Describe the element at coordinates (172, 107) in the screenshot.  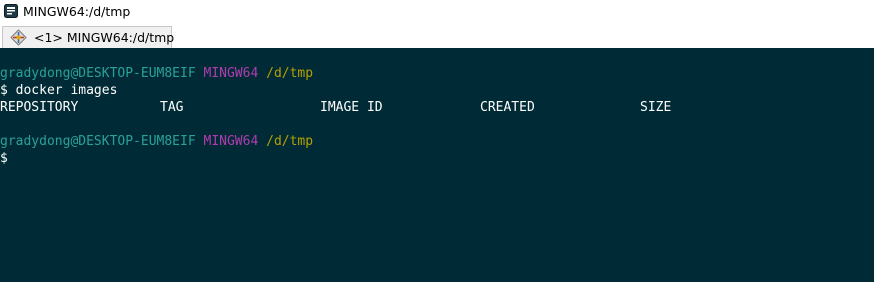
I see `header-tag: TAG` at that location.